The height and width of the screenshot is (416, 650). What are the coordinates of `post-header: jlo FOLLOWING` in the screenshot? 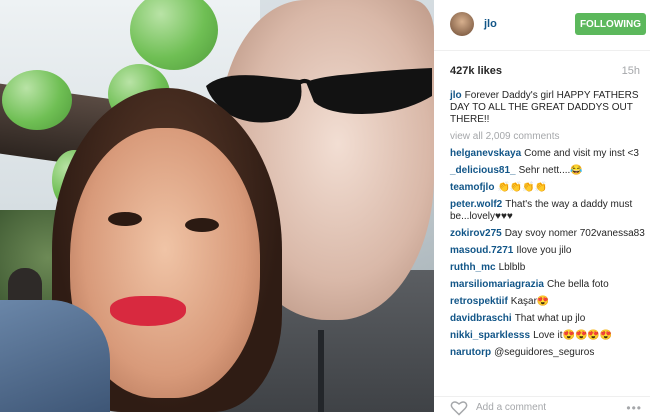 It's located at (542, 25).